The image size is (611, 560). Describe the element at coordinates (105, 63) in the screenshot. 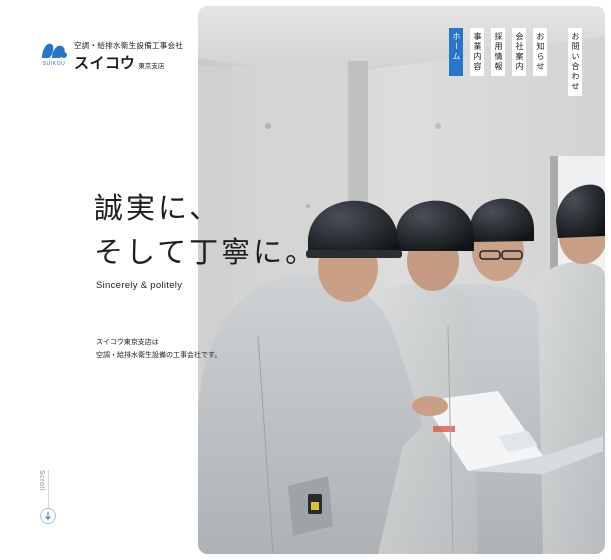

I see `brand-name: スイコウ` at that location.